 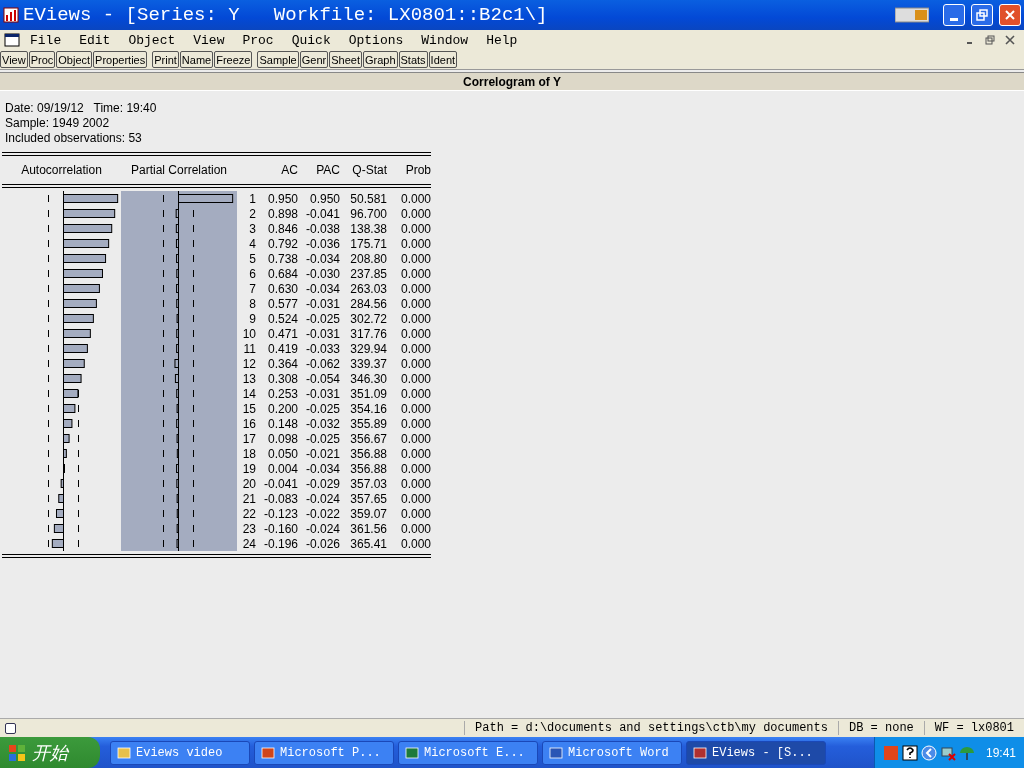 What do you see at coordinates (282, 258) in the screenshot?
I see `ac-cell-text: 0.738` at bounding box center [282, 258].